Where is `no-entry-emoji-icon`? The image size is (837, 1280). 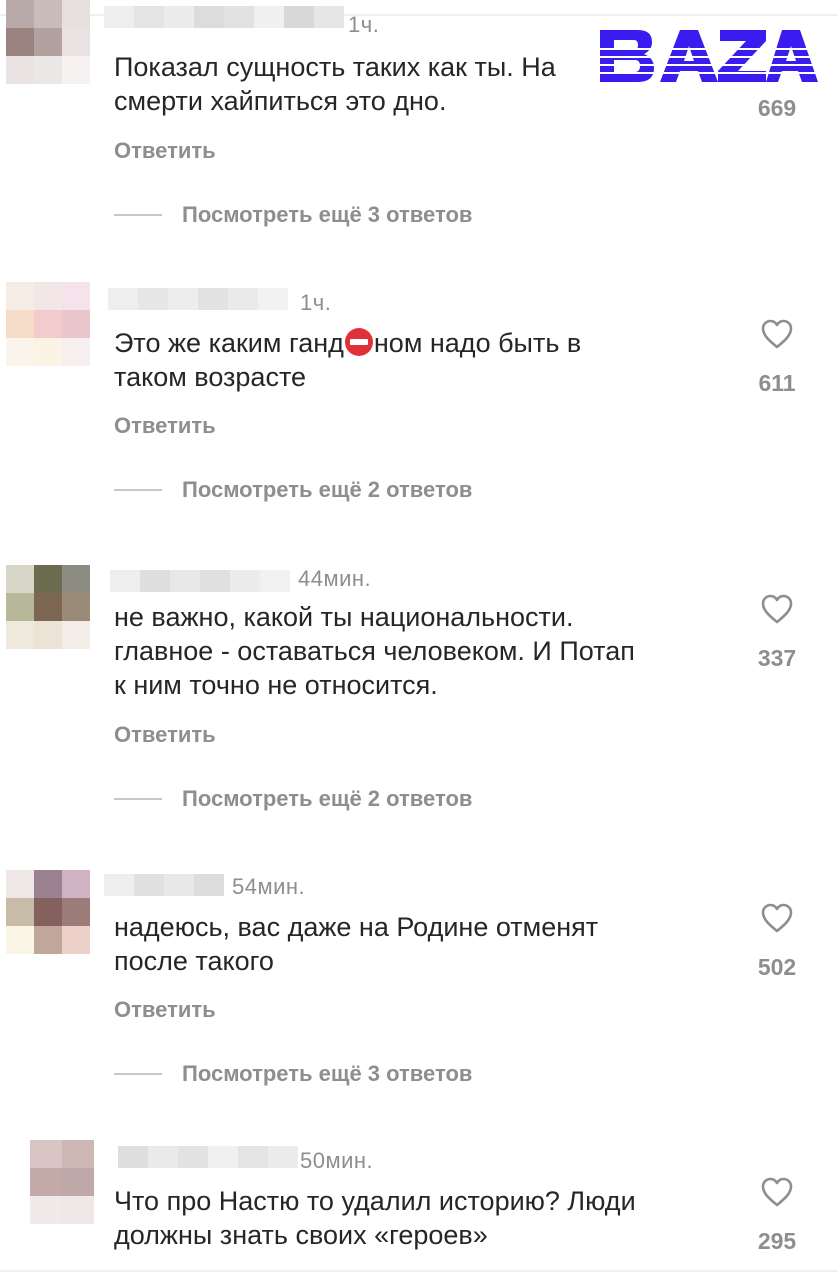
no-entry-emoji-icon is located at coordinates (358, 342).